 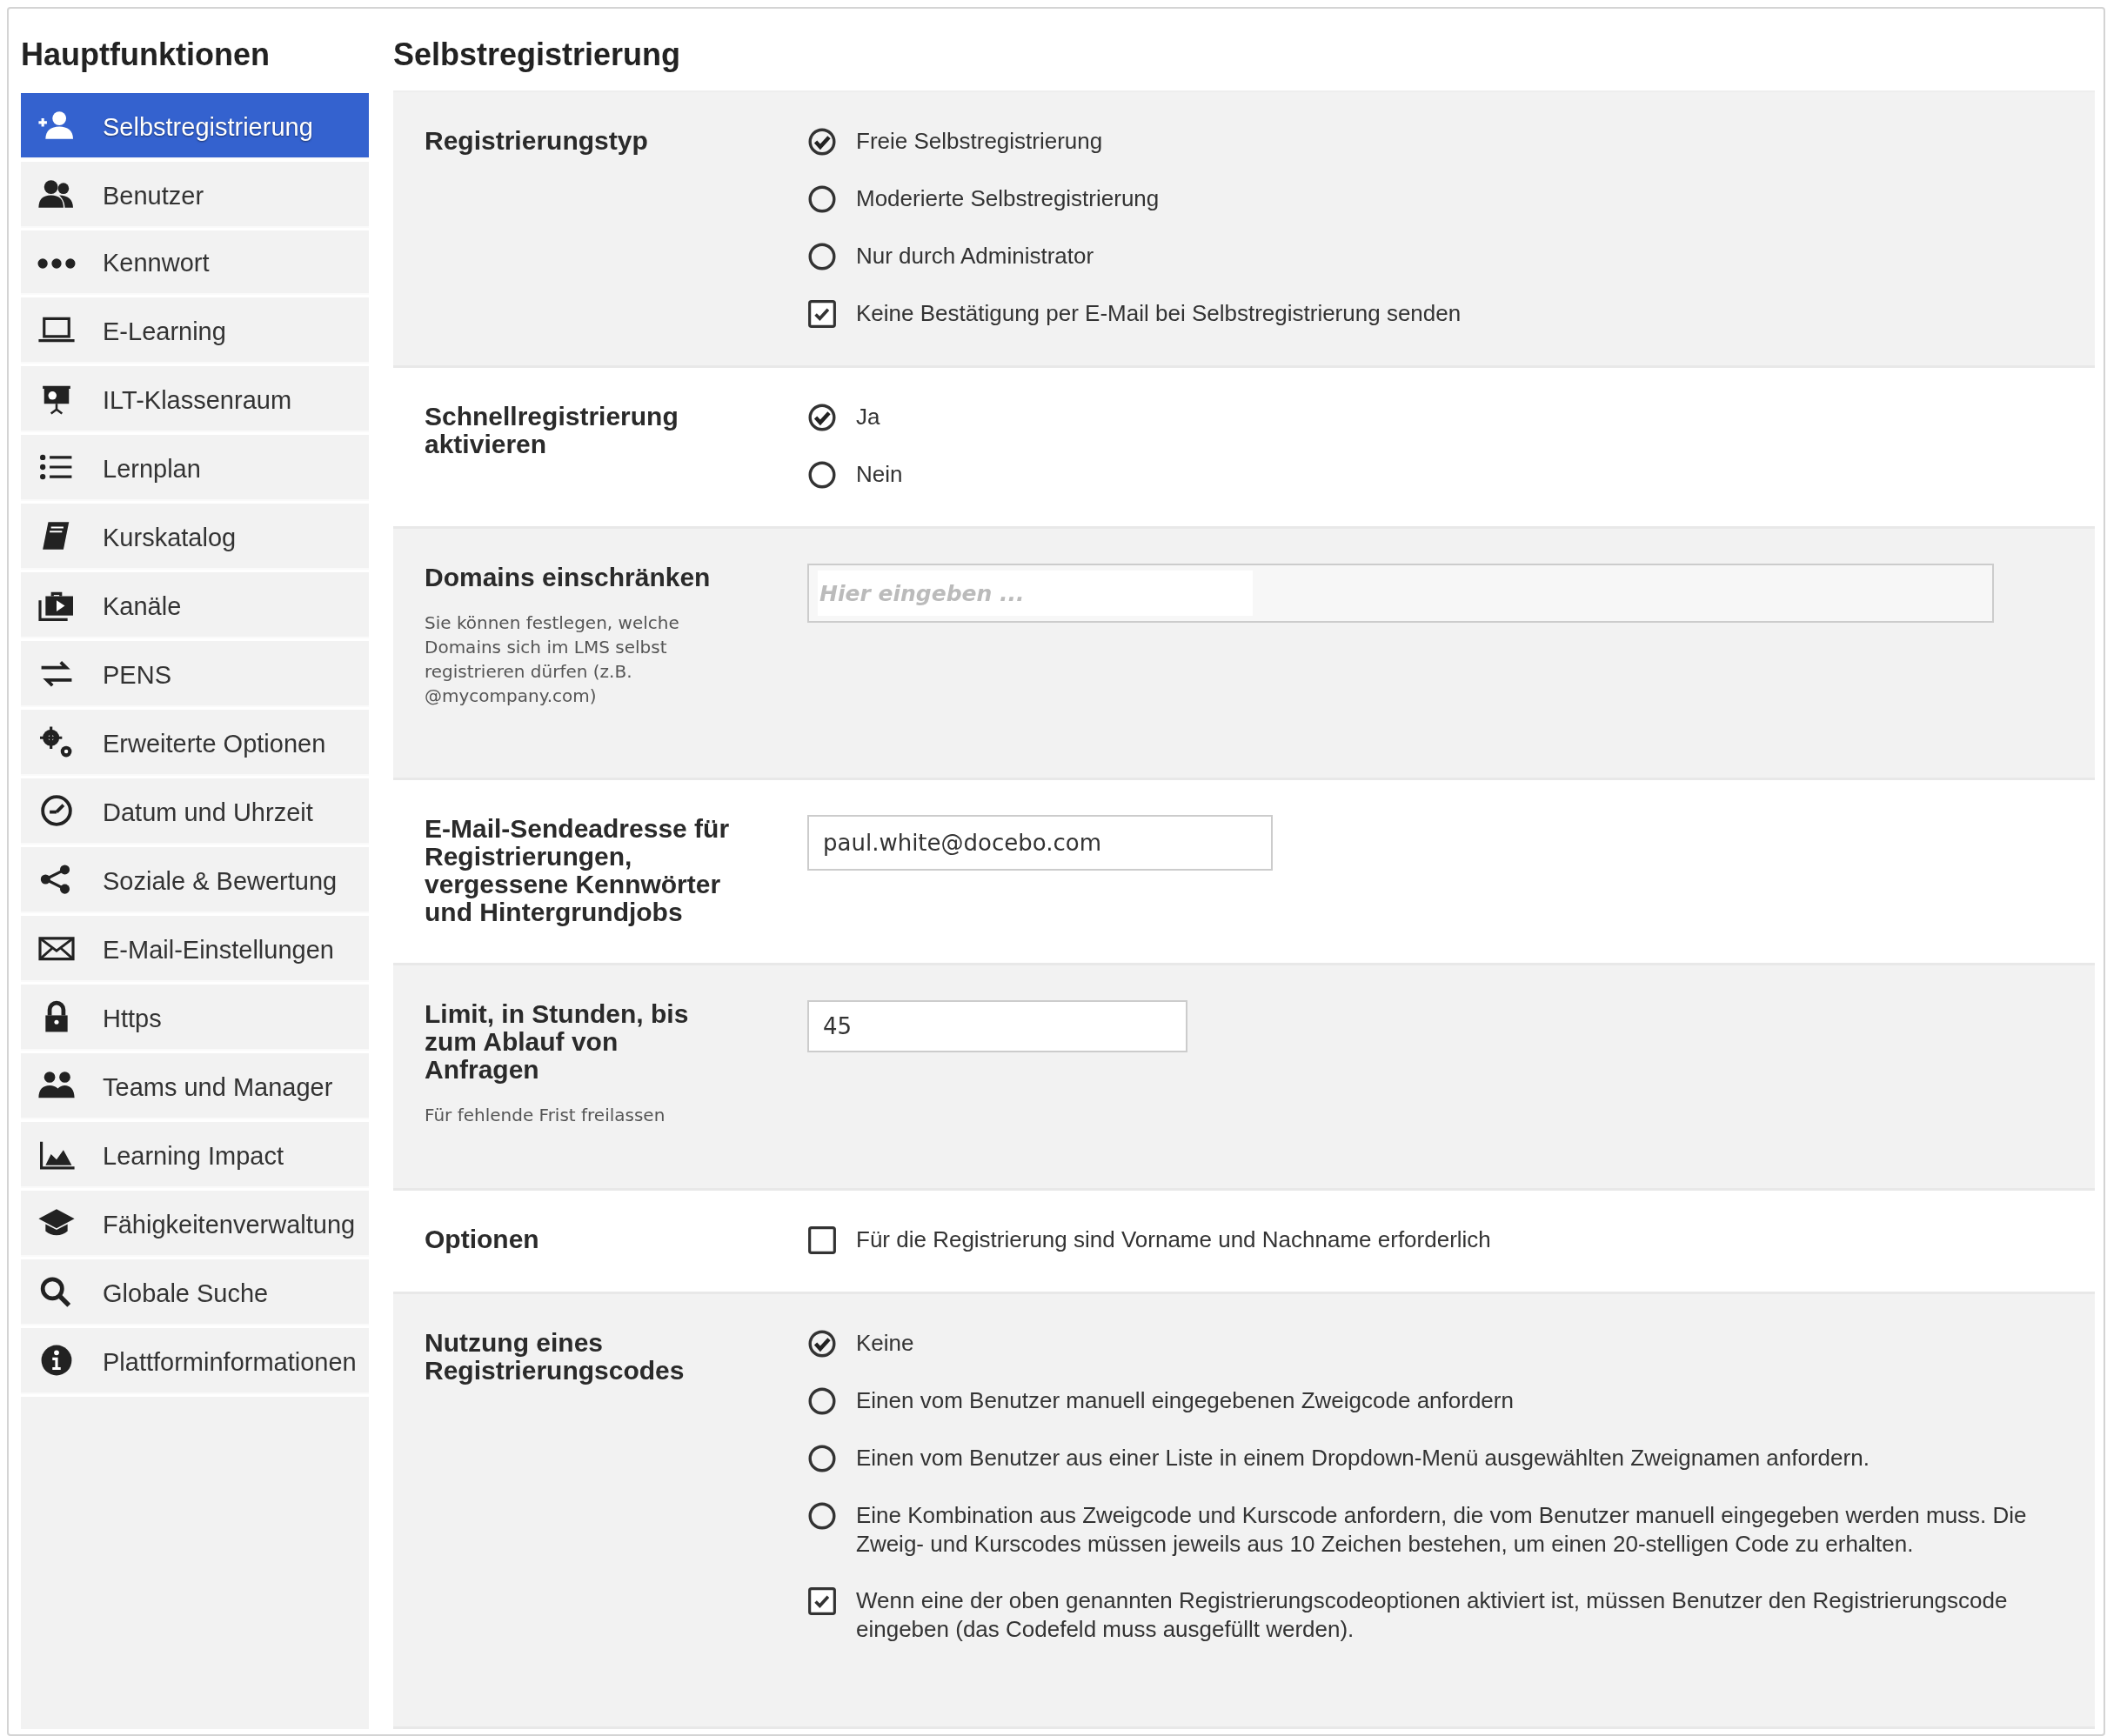 I want to click on sidebar-item: Datum und Uhrzeit, so click(x=195, y=811).